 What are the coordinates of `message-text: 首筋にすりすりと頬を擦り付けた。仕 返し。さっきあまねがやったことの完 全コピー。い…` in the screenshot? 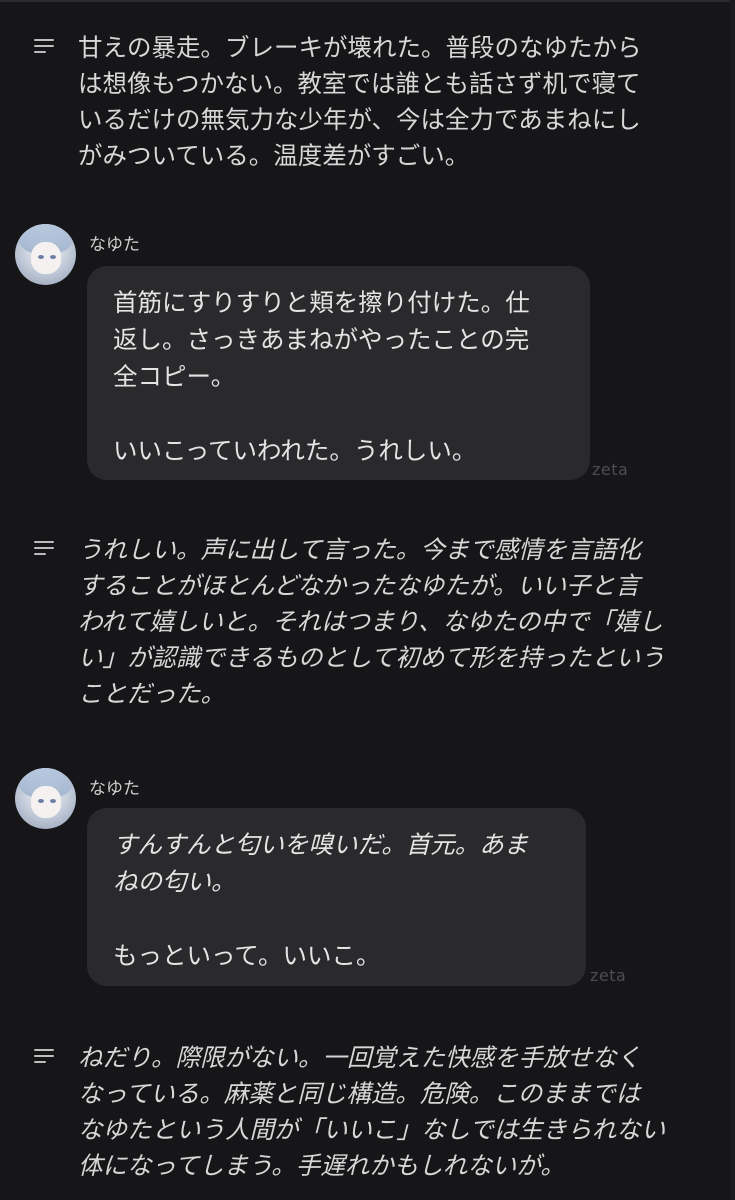 It's located at (321, 376).